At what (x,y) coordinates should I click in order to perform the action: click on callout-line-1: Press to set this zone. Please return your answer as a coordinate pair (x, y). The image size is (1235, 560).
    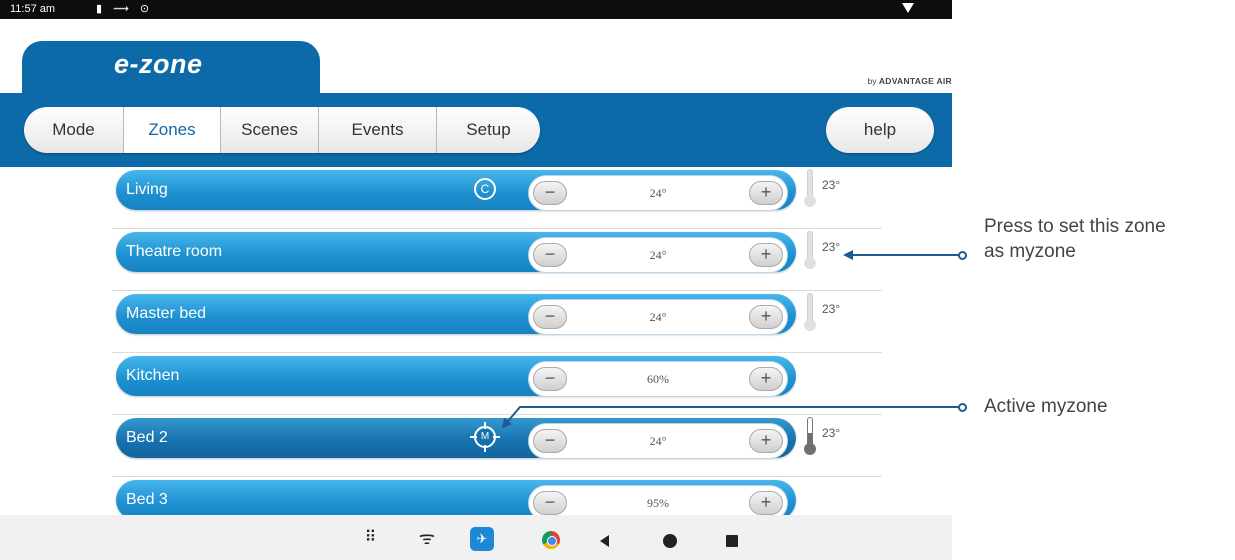
    Looking at the image, I should click on (1075, 226).